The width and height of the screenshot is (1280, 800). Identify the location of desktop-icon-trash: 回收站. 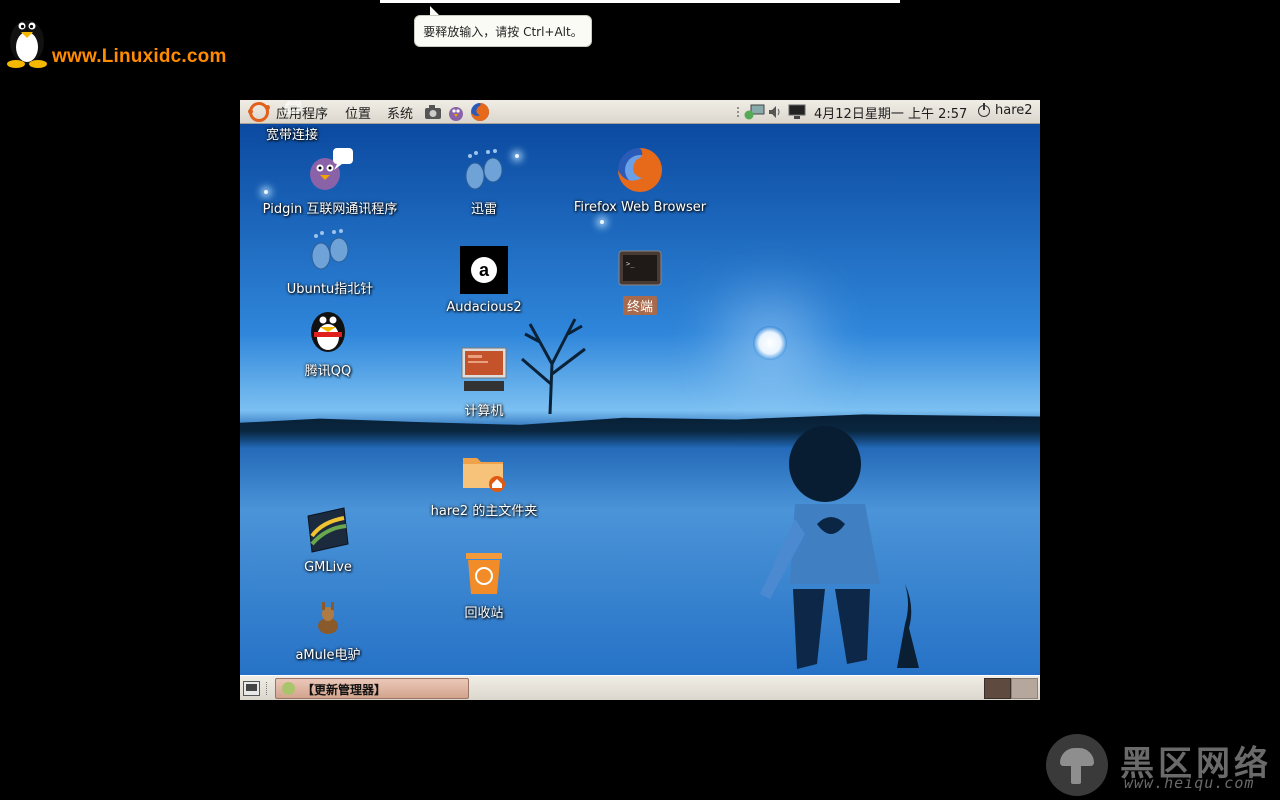
(484, 585).